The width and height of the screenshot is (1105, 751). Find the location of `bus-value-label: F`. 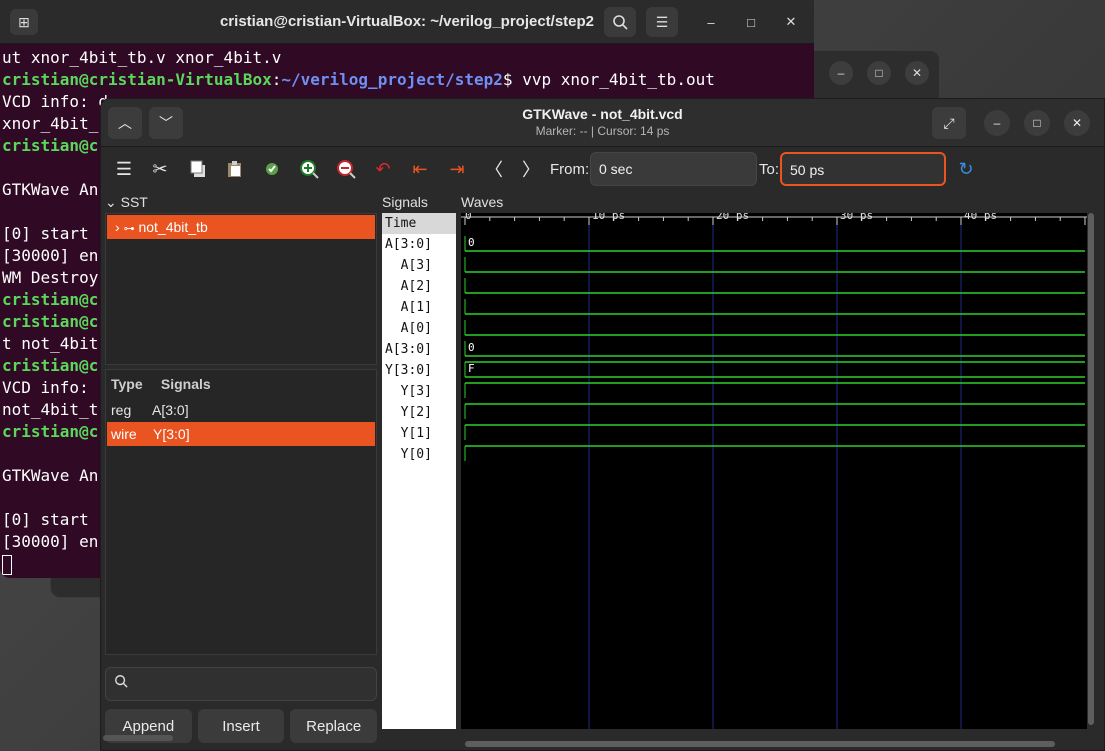

bus-value-label: F is located at coordinates (471, 368).